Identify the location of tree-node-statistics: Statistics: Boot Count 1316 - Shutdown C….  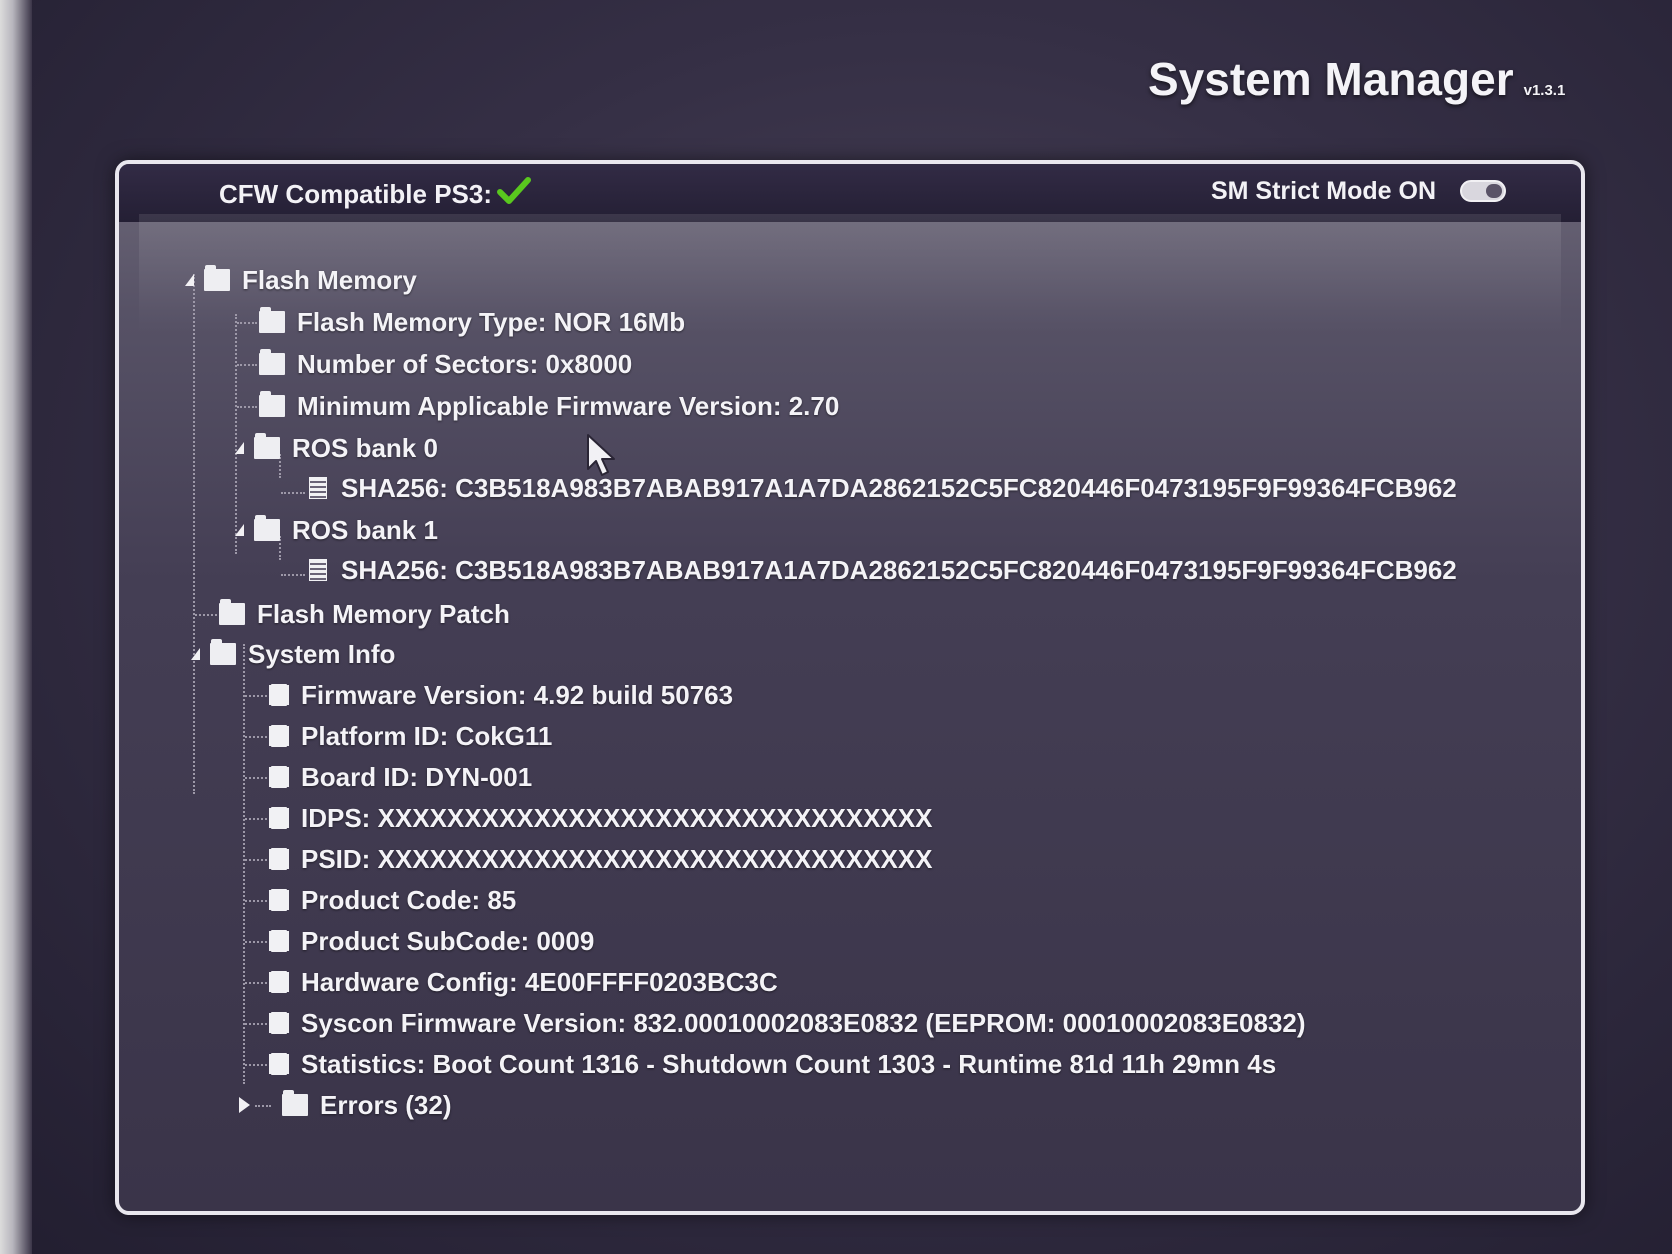
(773, 1064).